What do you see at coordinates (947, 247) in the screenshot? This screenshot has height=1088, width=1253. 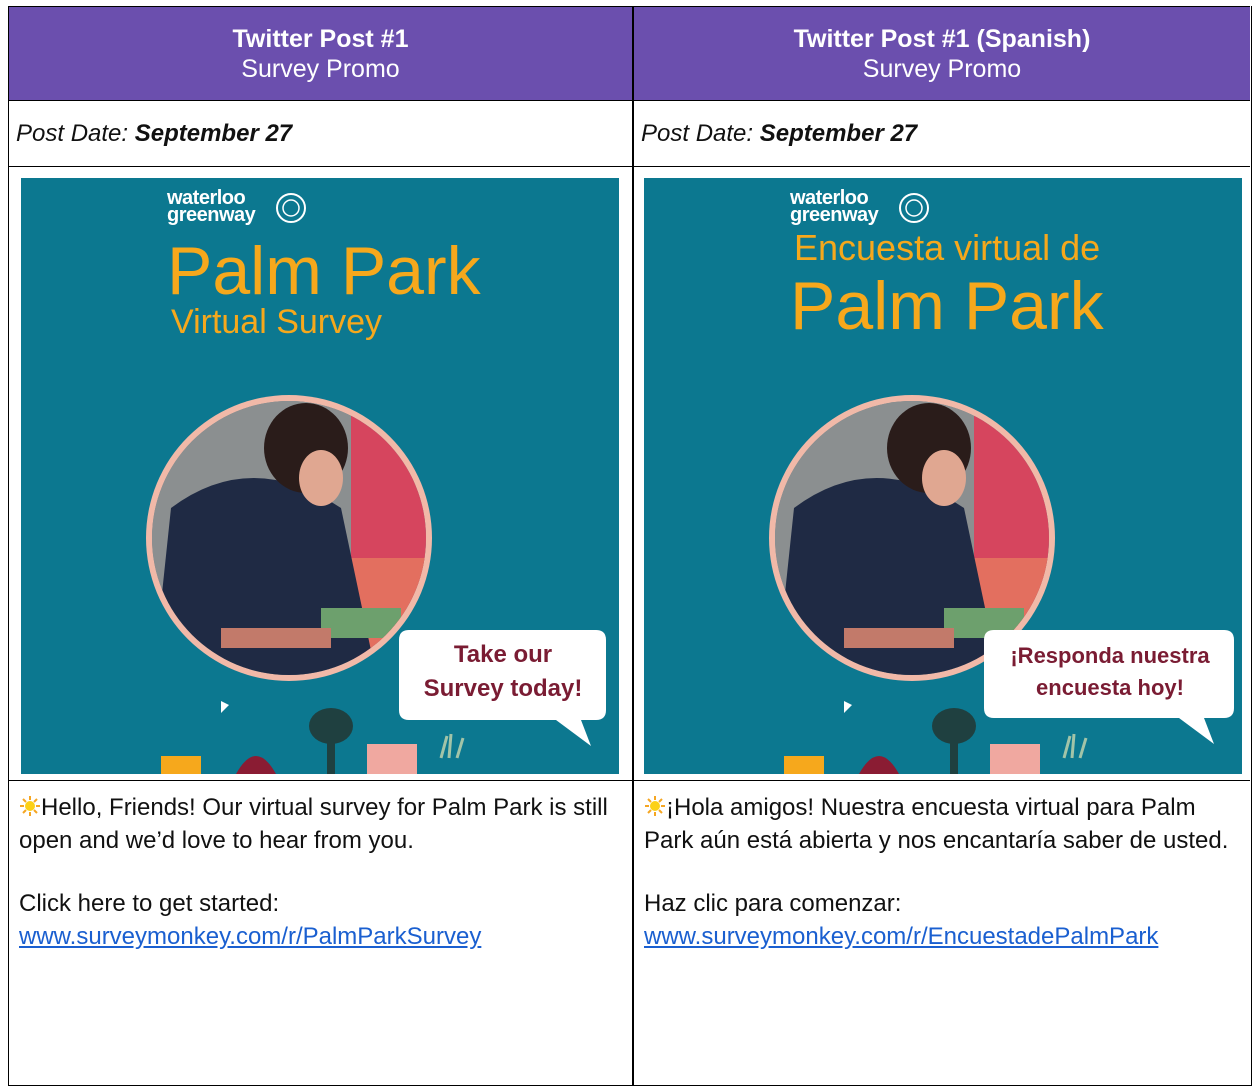 I see `poster-title-sub: Encuesta virtual de` at bounding box center [947, 247].